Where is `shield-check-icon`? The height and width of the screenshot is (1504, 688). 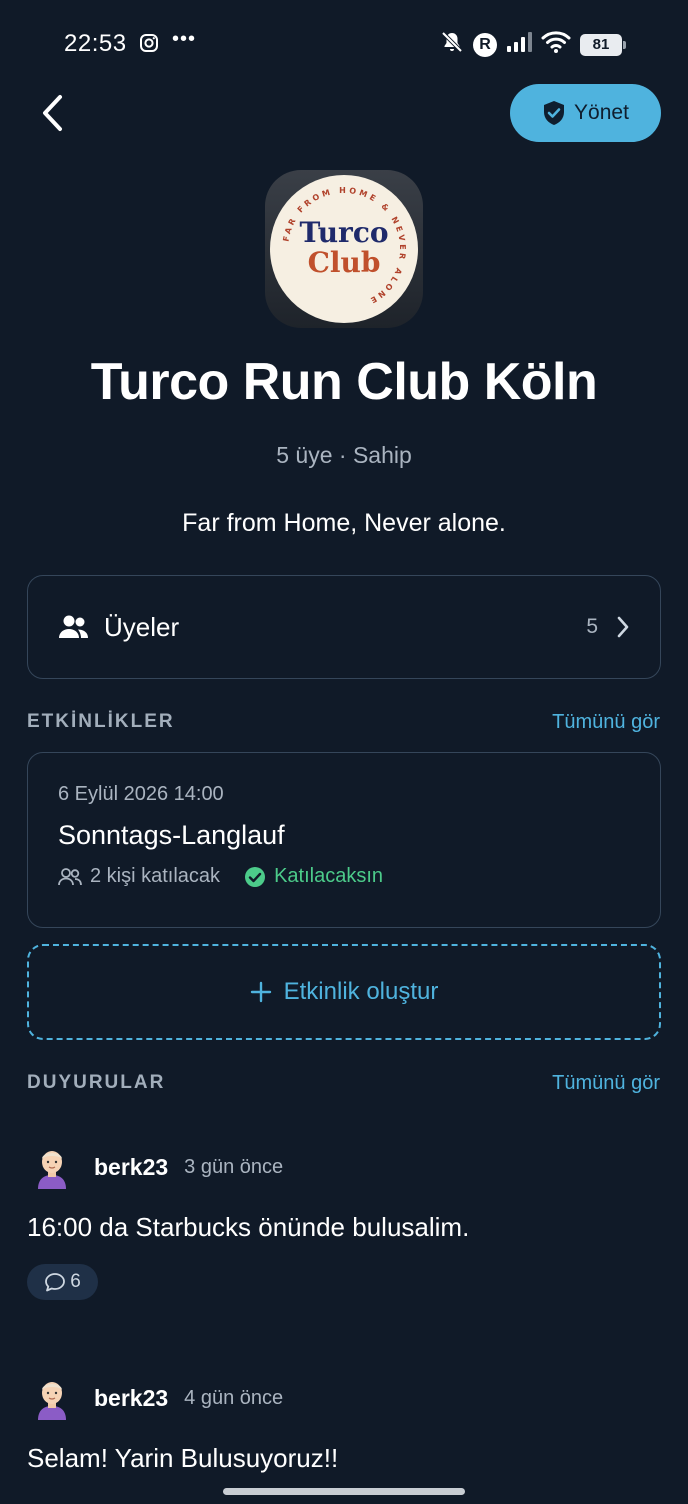
shield-check-icon is located at coordinates (554, 113).